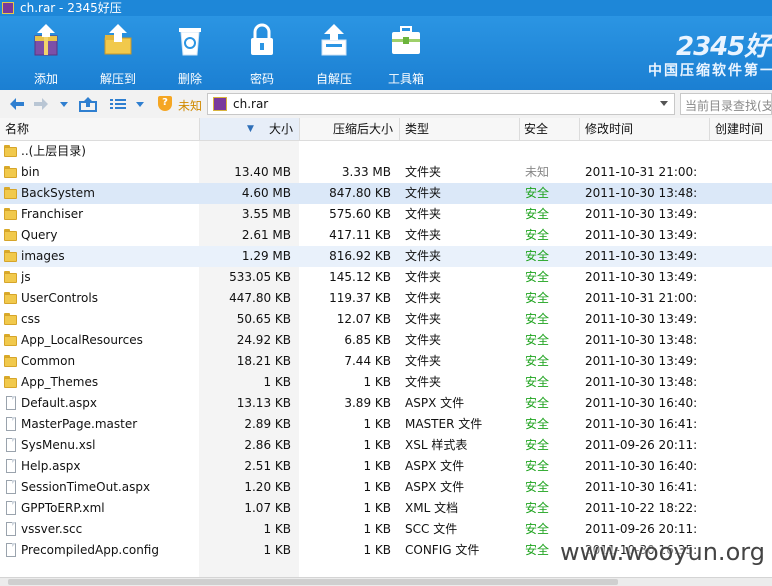 This screenshot has width=772, height=586. Describe the element at coordinates (262, 53) in the screenshot. I see `password-button: 密码` at that location.